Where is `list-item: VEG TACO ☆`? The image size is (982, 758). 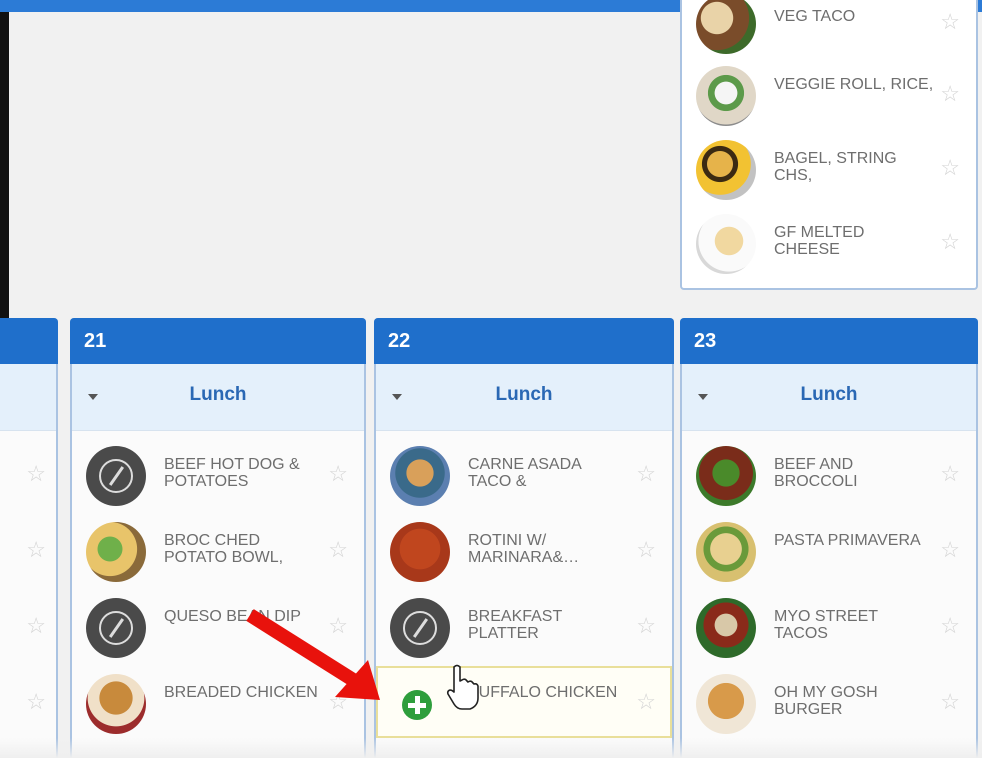 list-item: VEG TACO ☆ is located at coordinates (829, 29).